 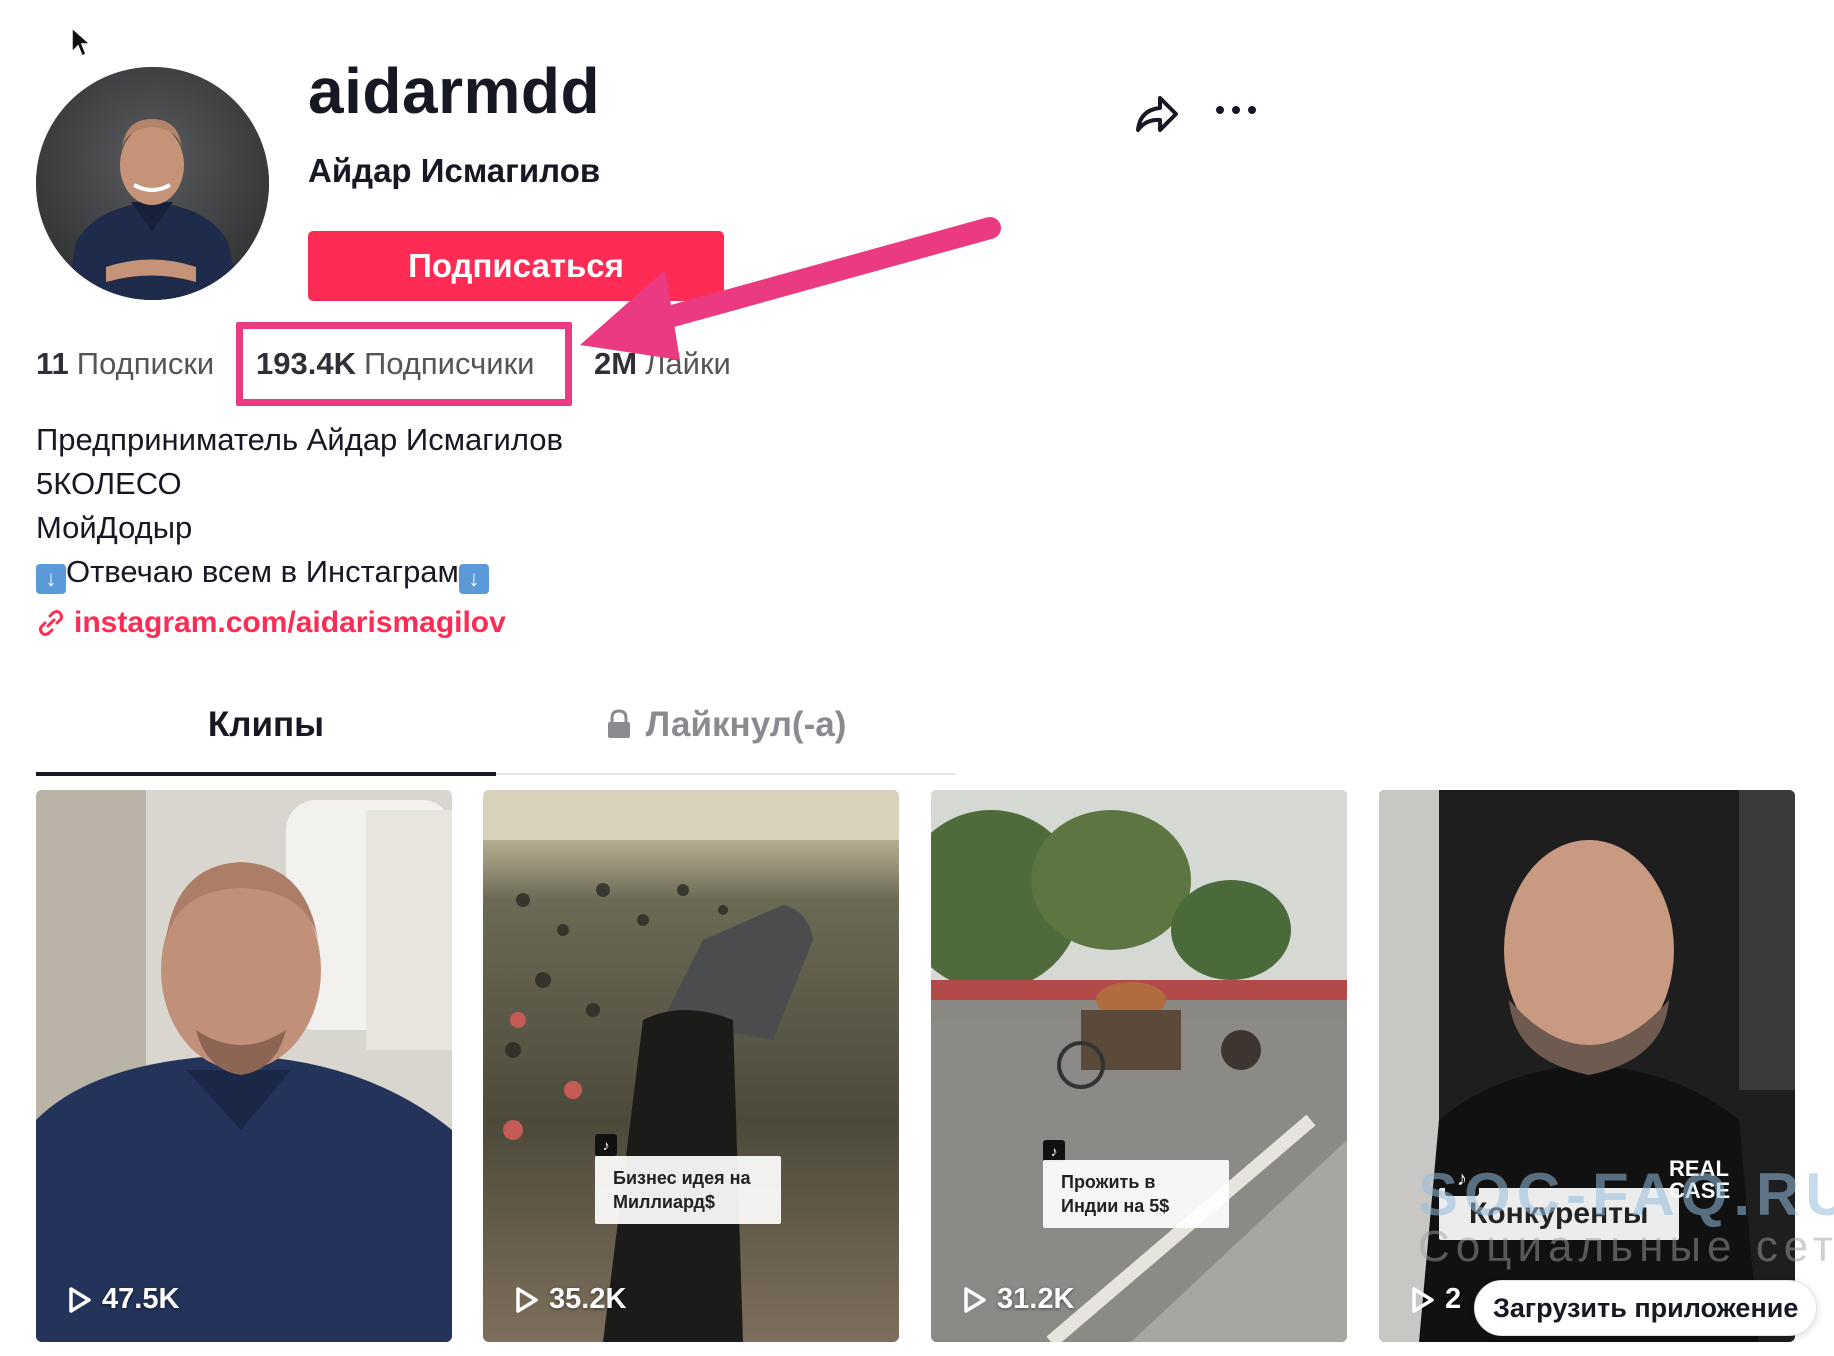 I want to click on tab-videos: Клипы, so click(x=266, y=740).